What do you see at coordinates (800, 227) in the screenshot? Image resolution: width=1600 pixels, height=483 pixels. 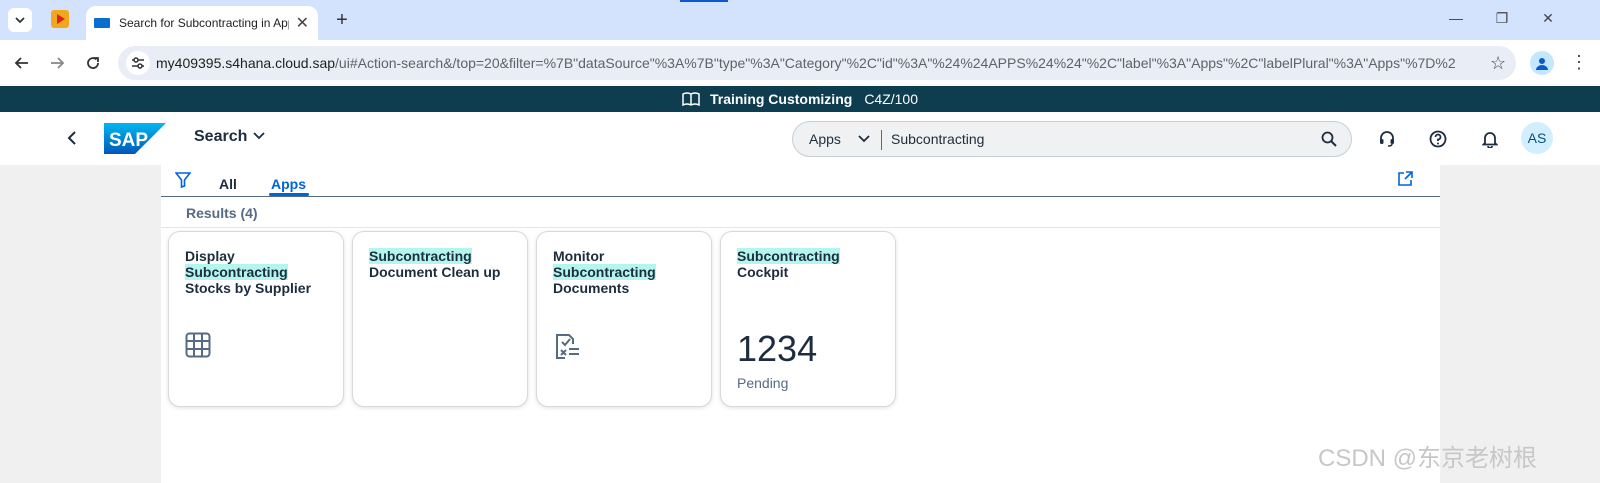 I see `results-divider` at bounding box center [800, 227].